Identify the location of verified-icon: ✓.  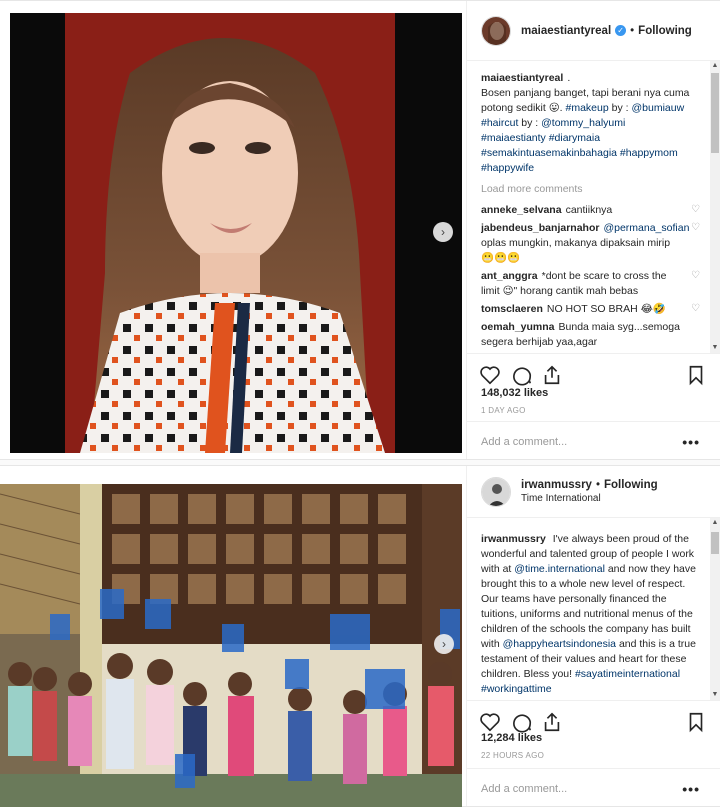
(621, 30).